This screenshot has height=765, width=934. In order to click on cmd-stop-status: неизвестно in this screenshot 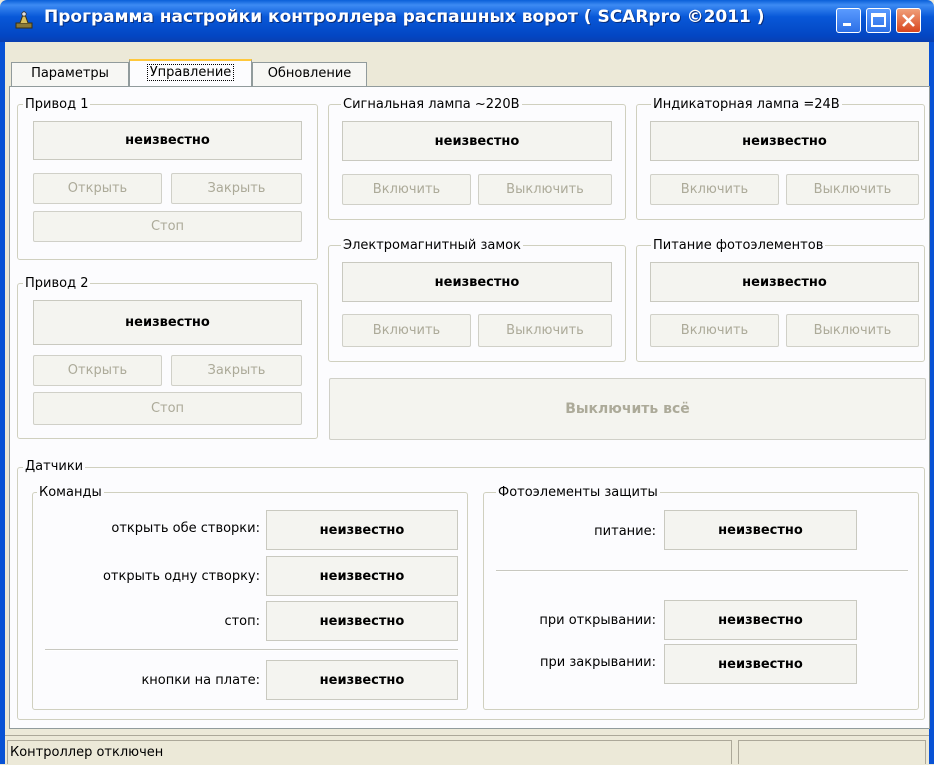, I will do `click(362, 621)`.